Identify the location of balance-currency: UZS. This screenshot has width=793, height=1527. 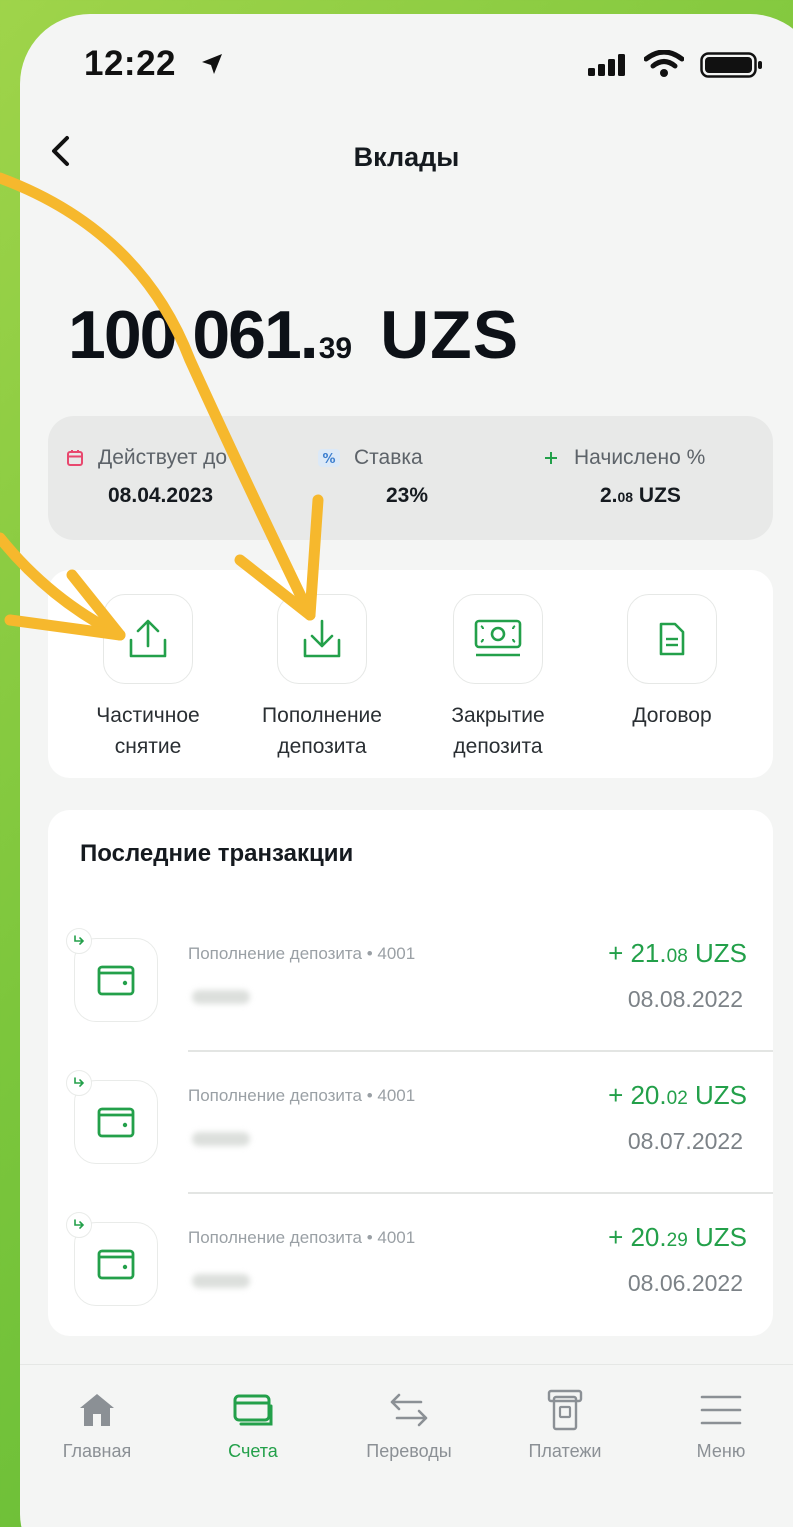
(450, 335).